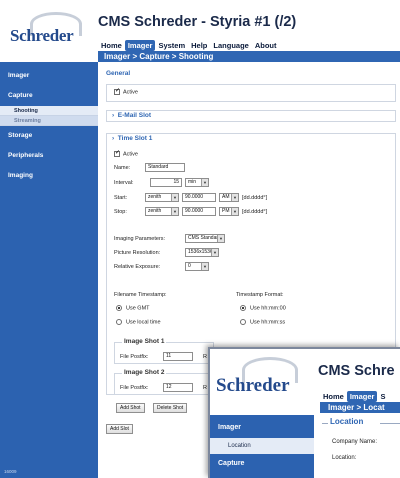  I want to click on shot1-postfix-label: File Postfix:, so click(134, 357).